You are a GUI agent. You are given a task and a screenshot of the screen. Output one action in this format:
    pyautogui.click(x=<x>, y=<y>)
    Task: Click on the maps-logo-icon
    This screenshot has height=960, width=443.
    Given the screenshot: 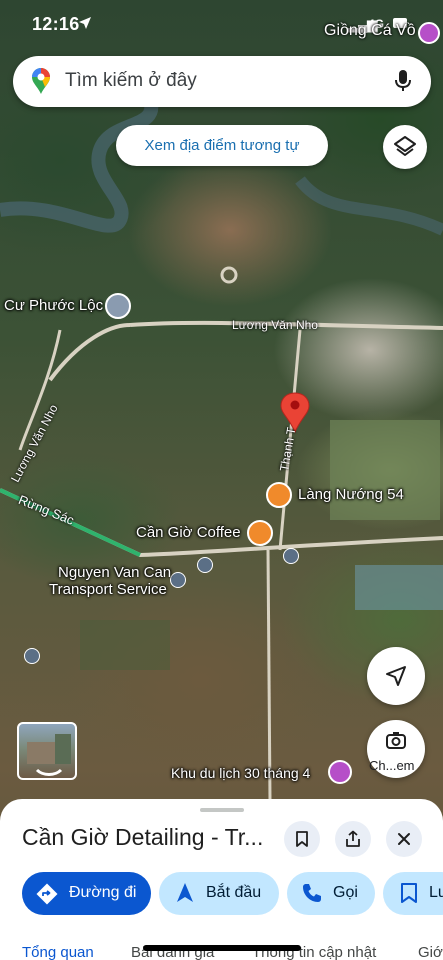 What is the action you would take?
    pyautogui.click(x=41, y=81)
    